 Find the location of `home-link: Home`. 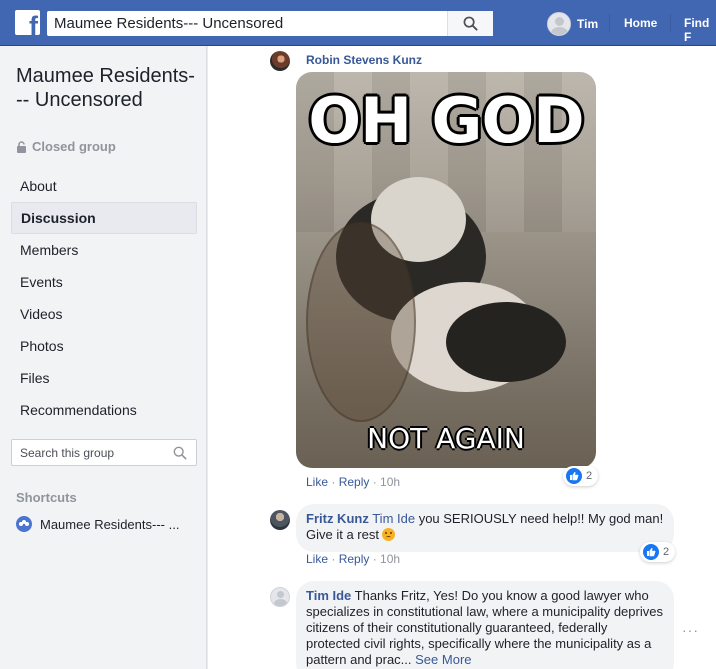

home-link: Home is located at coordinates (640, 23).